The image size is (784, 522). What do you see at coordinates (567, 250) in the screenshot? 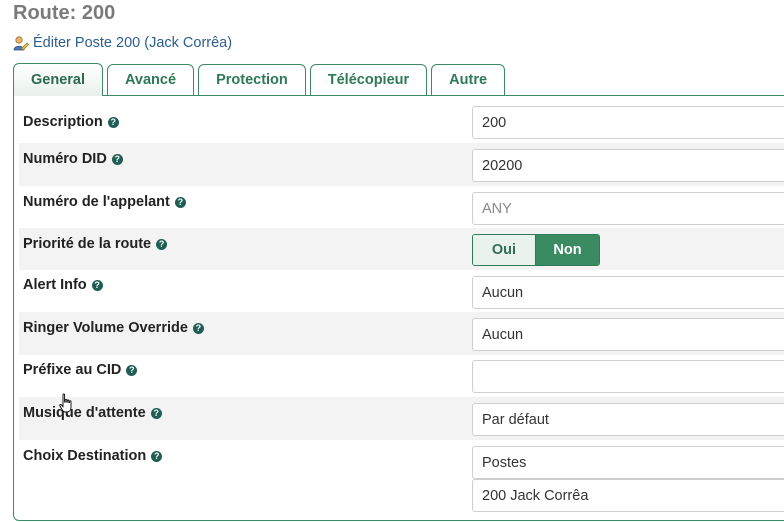
I see `priority-no-button: Non` at bounding box center [567, 250].